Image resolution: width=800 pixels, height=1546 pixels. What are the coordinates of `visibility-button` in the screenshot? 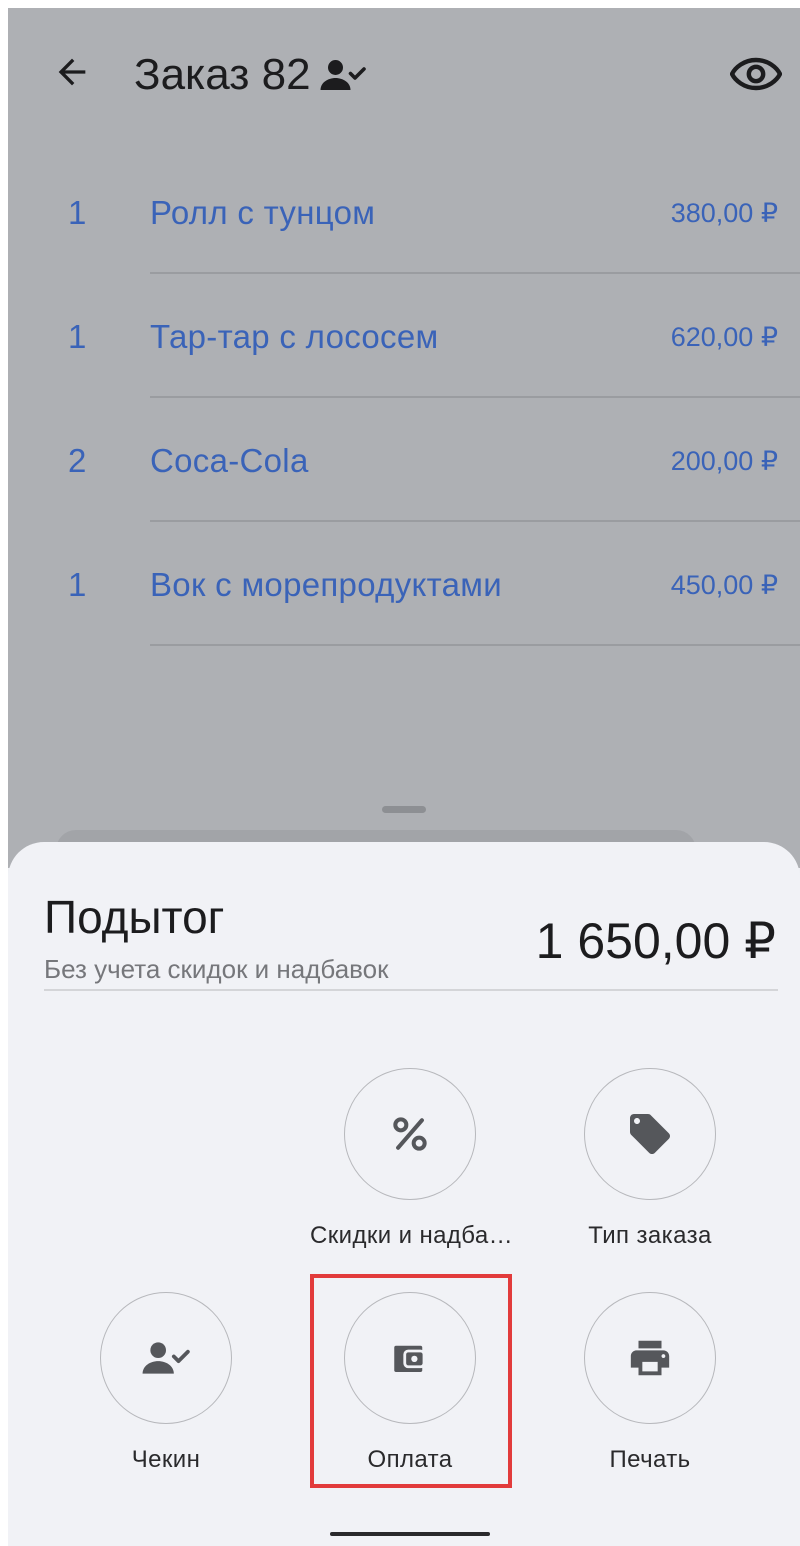 It's located at (756, 74).